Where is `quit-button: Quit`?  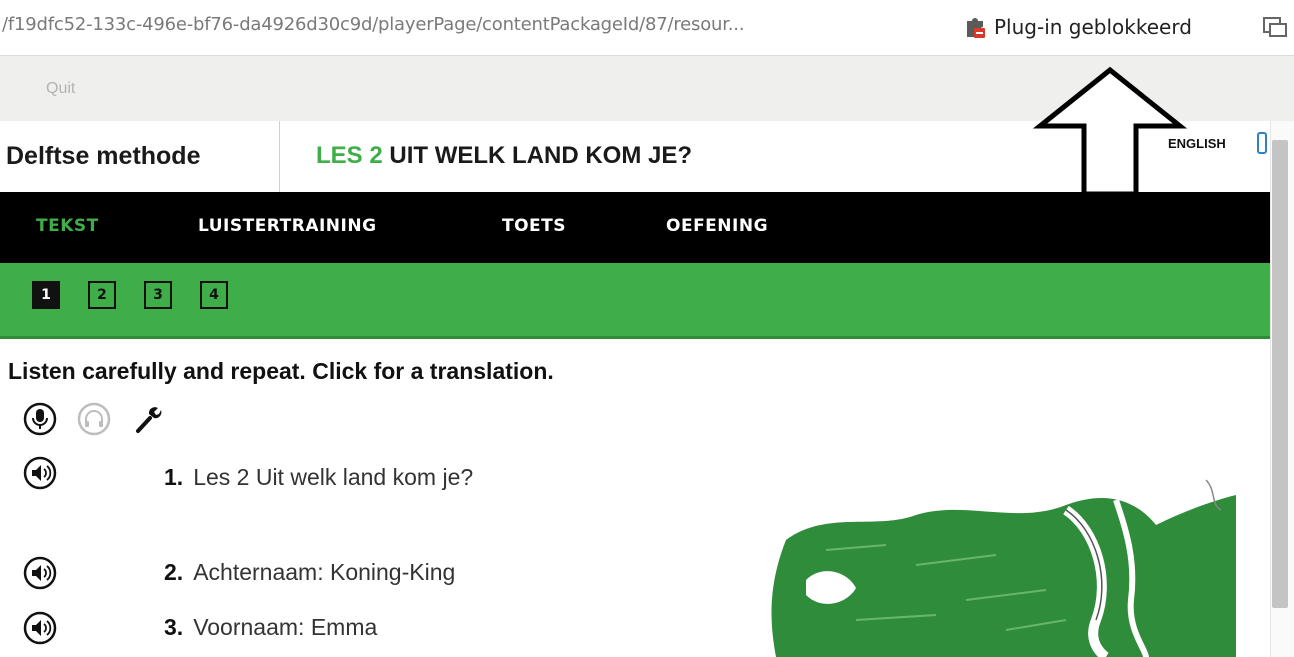
quit-button: Quit is located at coordinates (60, 89).